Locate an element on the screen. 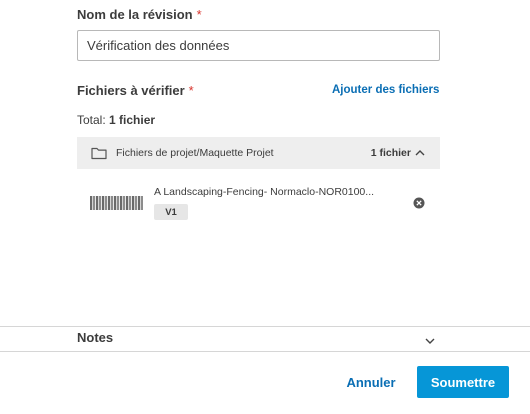  review-name-label: Nom de la révision * is located at coordinates (139, 14).